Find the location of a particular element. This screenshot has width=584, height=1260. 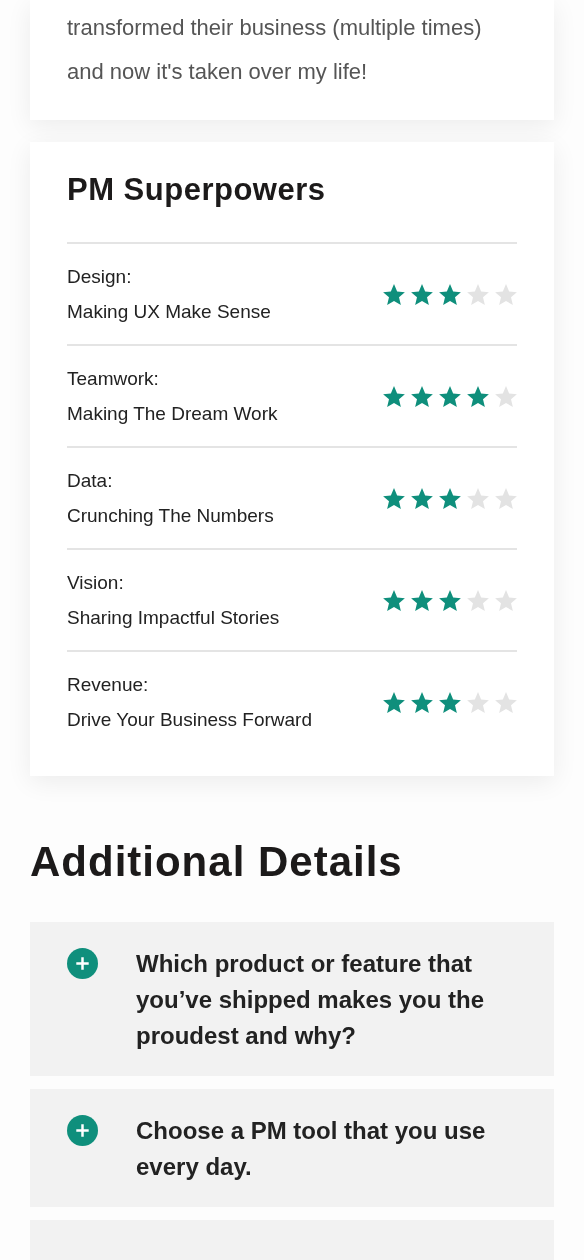

skill-description: Drive Your Business Forward is located at coordinates (189, 720).